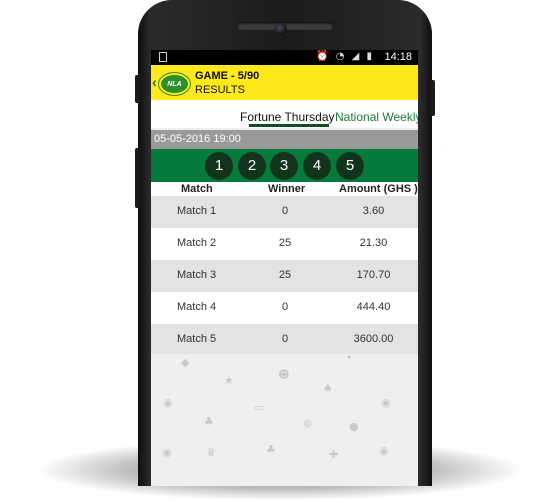  What do you see at coordinates (197, 307) in the screenshot?
I see `cell-match: Match 4` at bounding box center [197, 307].